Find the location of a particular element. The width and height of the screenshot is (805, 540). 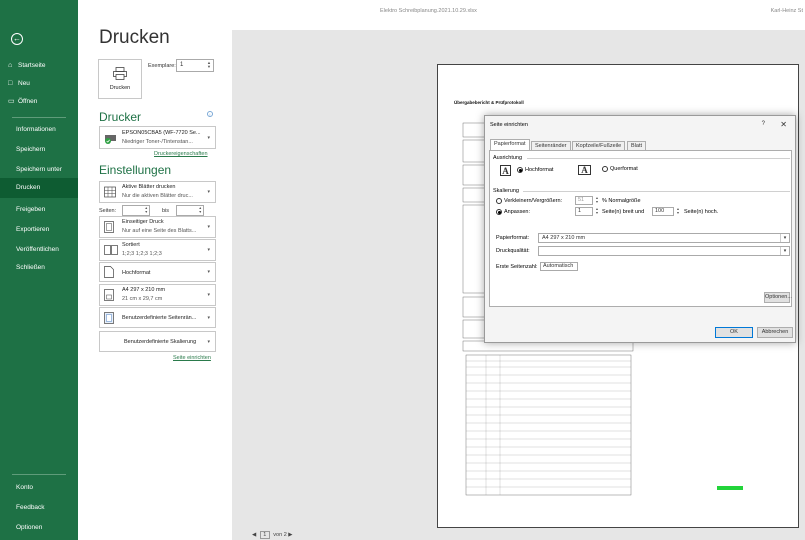

portrait-icon is located at coordinates (109, 272).